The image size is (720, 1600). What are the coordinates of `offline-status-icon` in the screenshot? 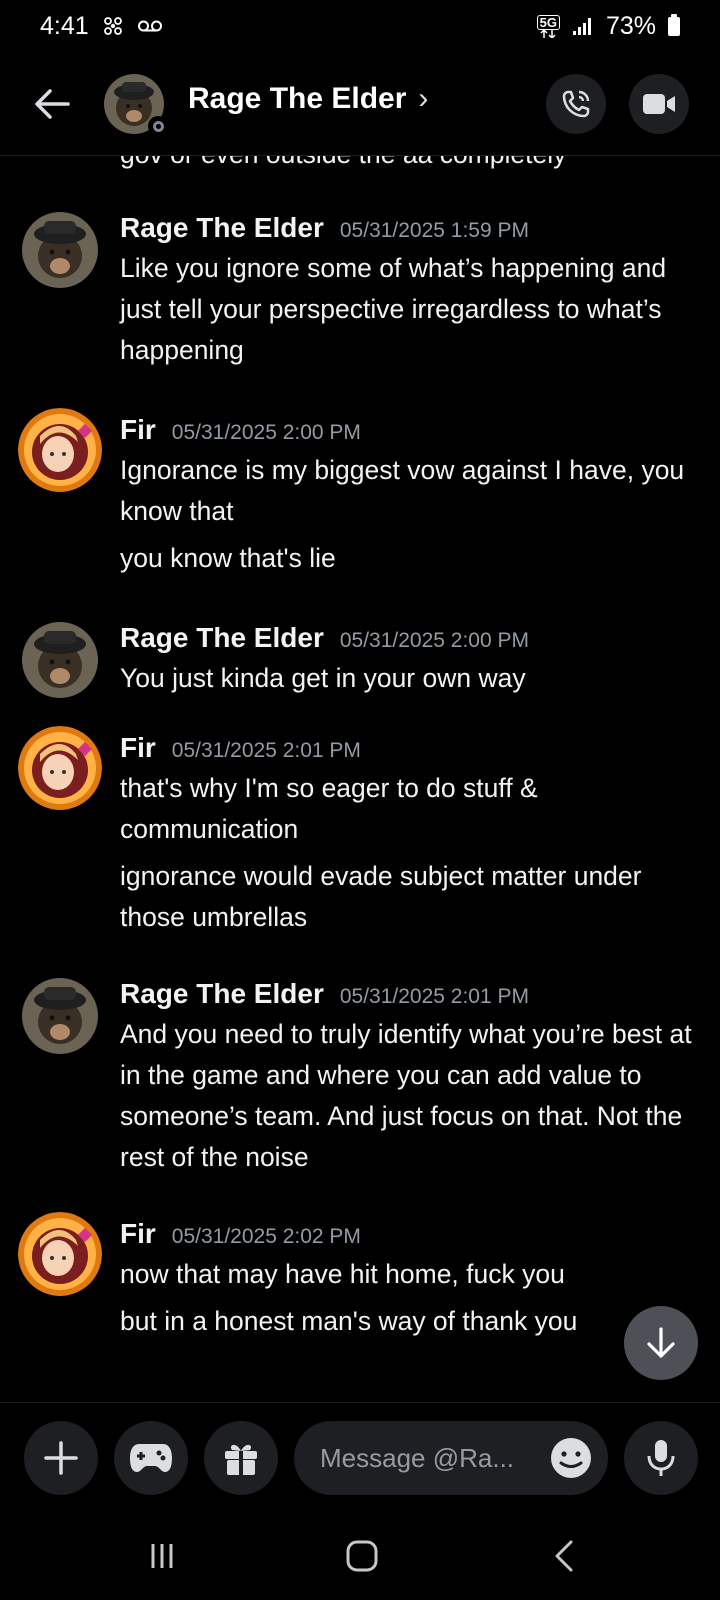 It's located at (158, 126).